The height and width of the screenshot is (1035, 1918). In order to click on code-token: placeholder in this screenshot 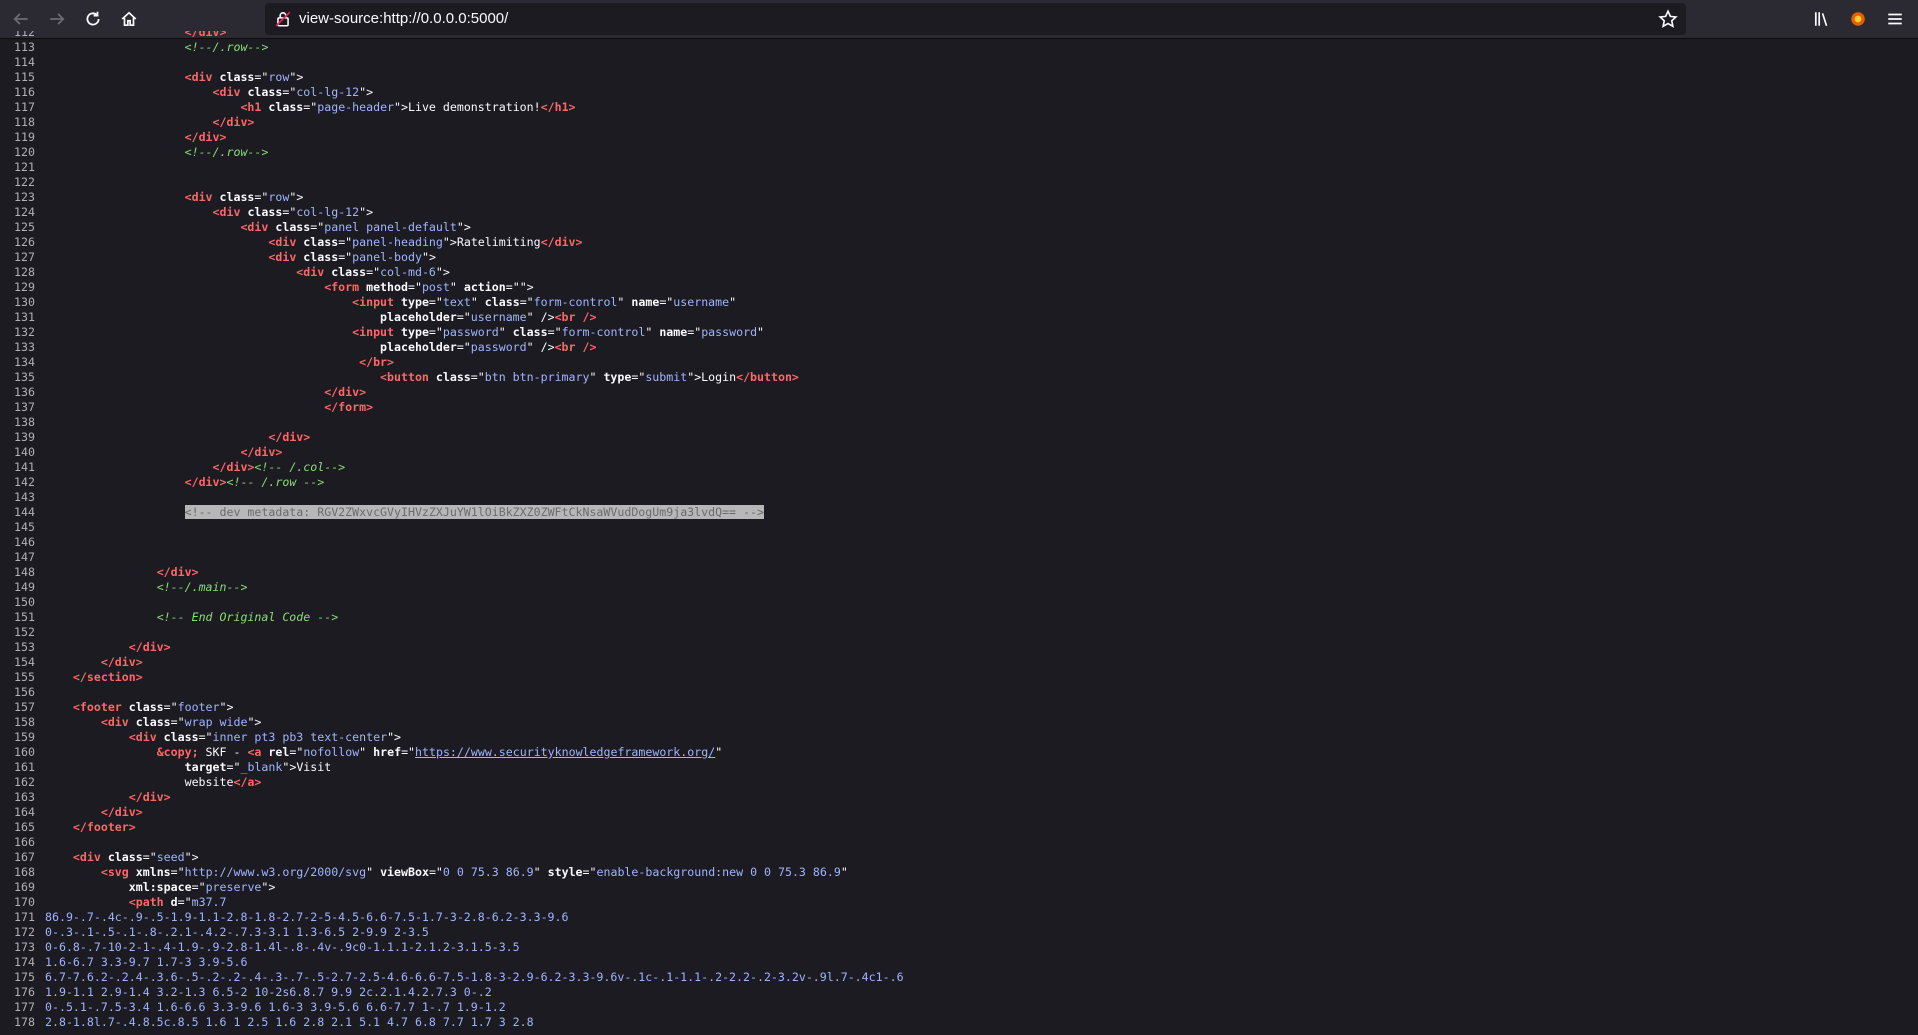, I will do `click(418, 317)`.